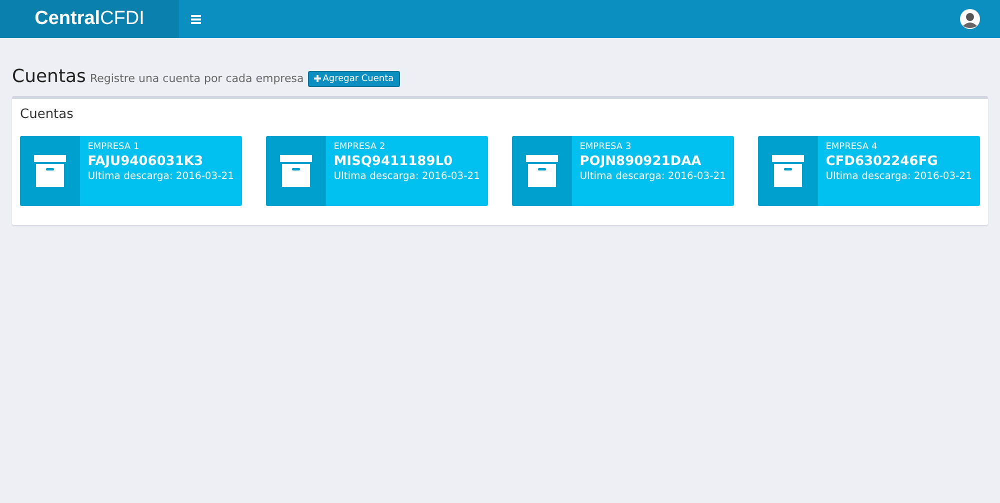  Describe the element at coordinates (47, 114) in the screenshot. I see `panel-title: Cuentas` at that location.